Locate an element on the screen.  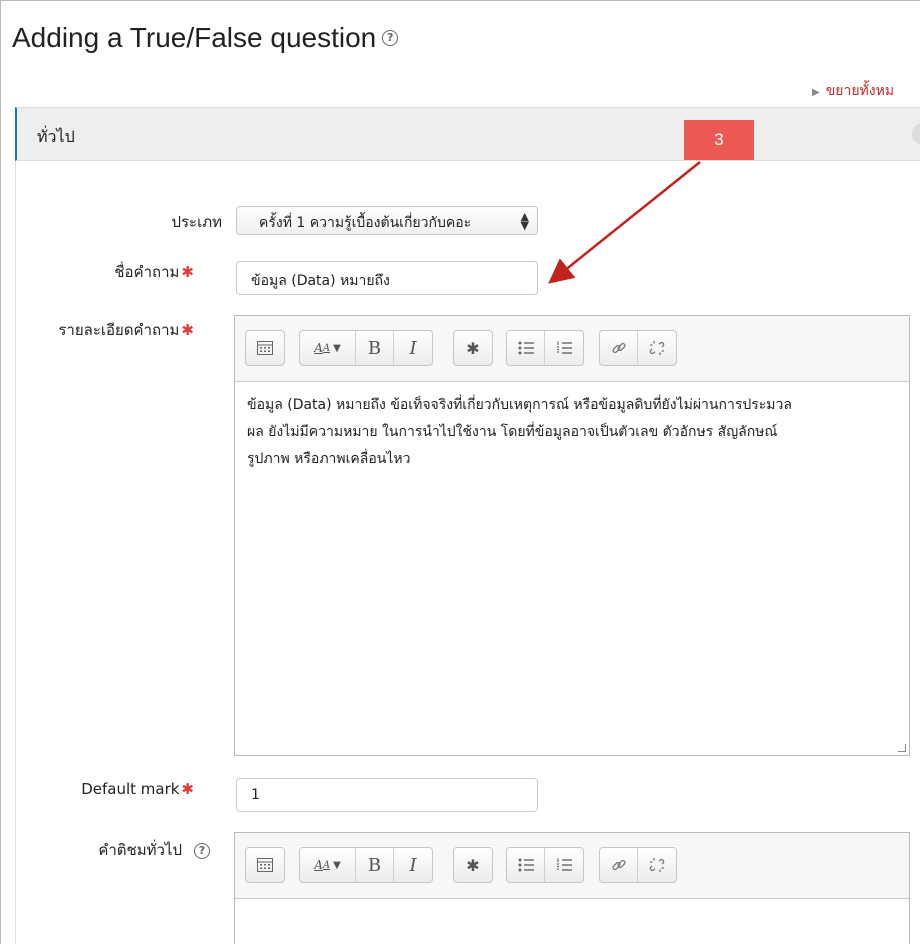
triangle-right-icon: ▶ is located at coordinates (816, 92).